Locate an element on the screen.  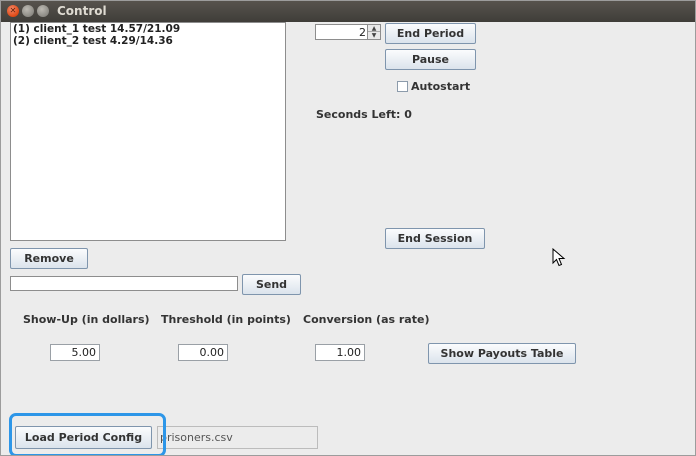
spinner-arrows: ▲ ▼ is located at coordinates (373, 32).